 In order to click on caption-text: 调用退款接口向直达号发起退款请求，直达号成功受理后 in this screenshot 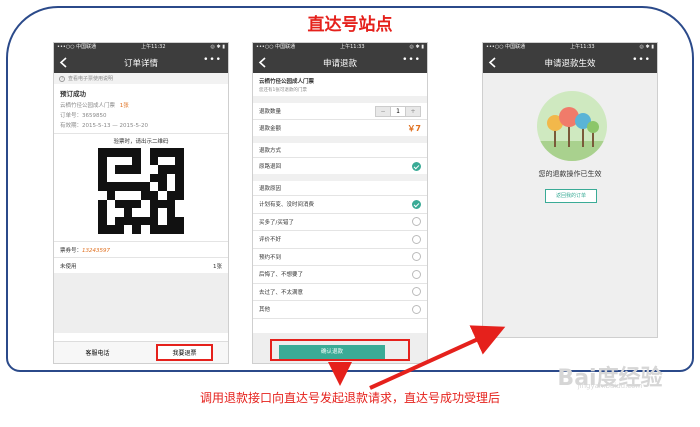, I will do `click(349, 398)`.